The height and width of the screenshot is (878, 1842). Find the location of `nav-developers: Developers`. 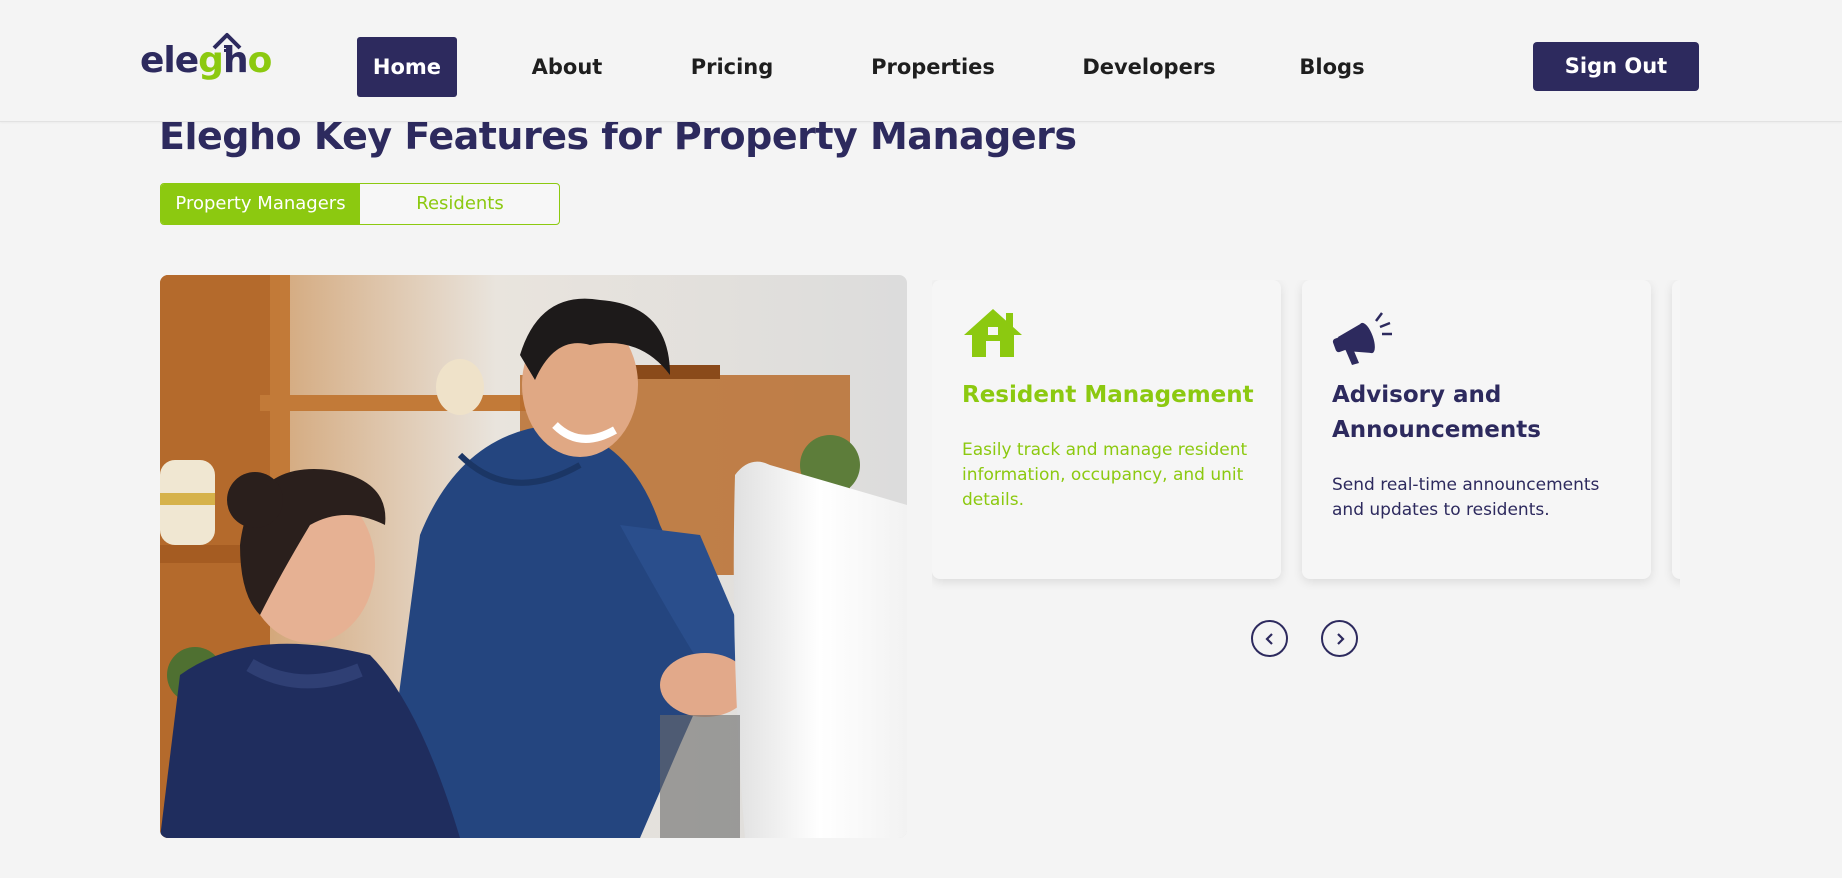

nav-developers: Developers is located at coordinates (1149, 67).